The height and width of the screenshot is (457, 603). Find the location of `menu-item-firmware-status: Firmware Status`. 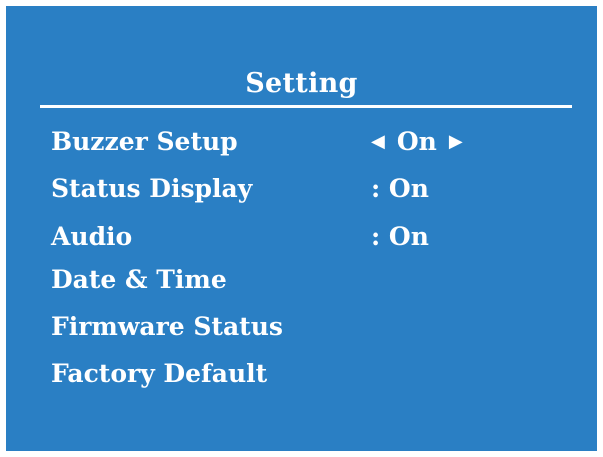

menu-item-firmware-status: Firmware Status is located at coordinates (311, 327).